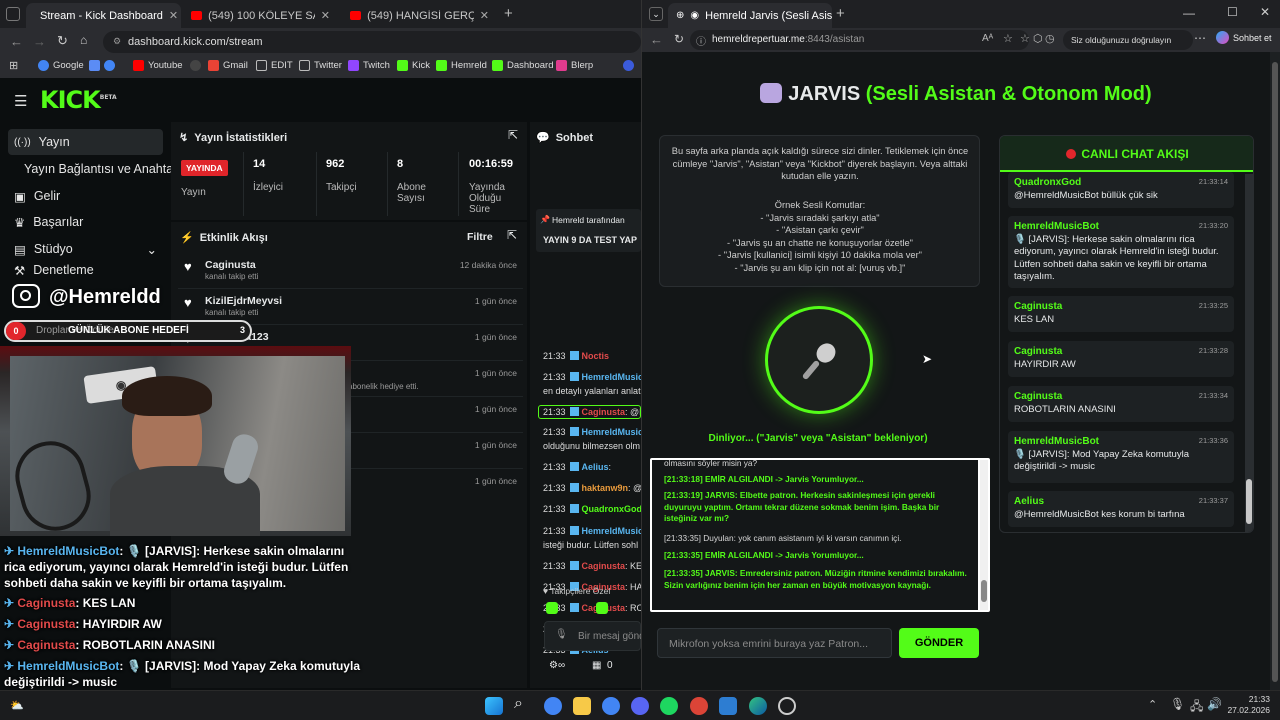 The width and height of the screenshot is (1280, 720). Describe the element at coordinates (128, 330) in the screenshot. I see `goal-label: GÜNLÜK ABONE HEDEFİ` at that location.